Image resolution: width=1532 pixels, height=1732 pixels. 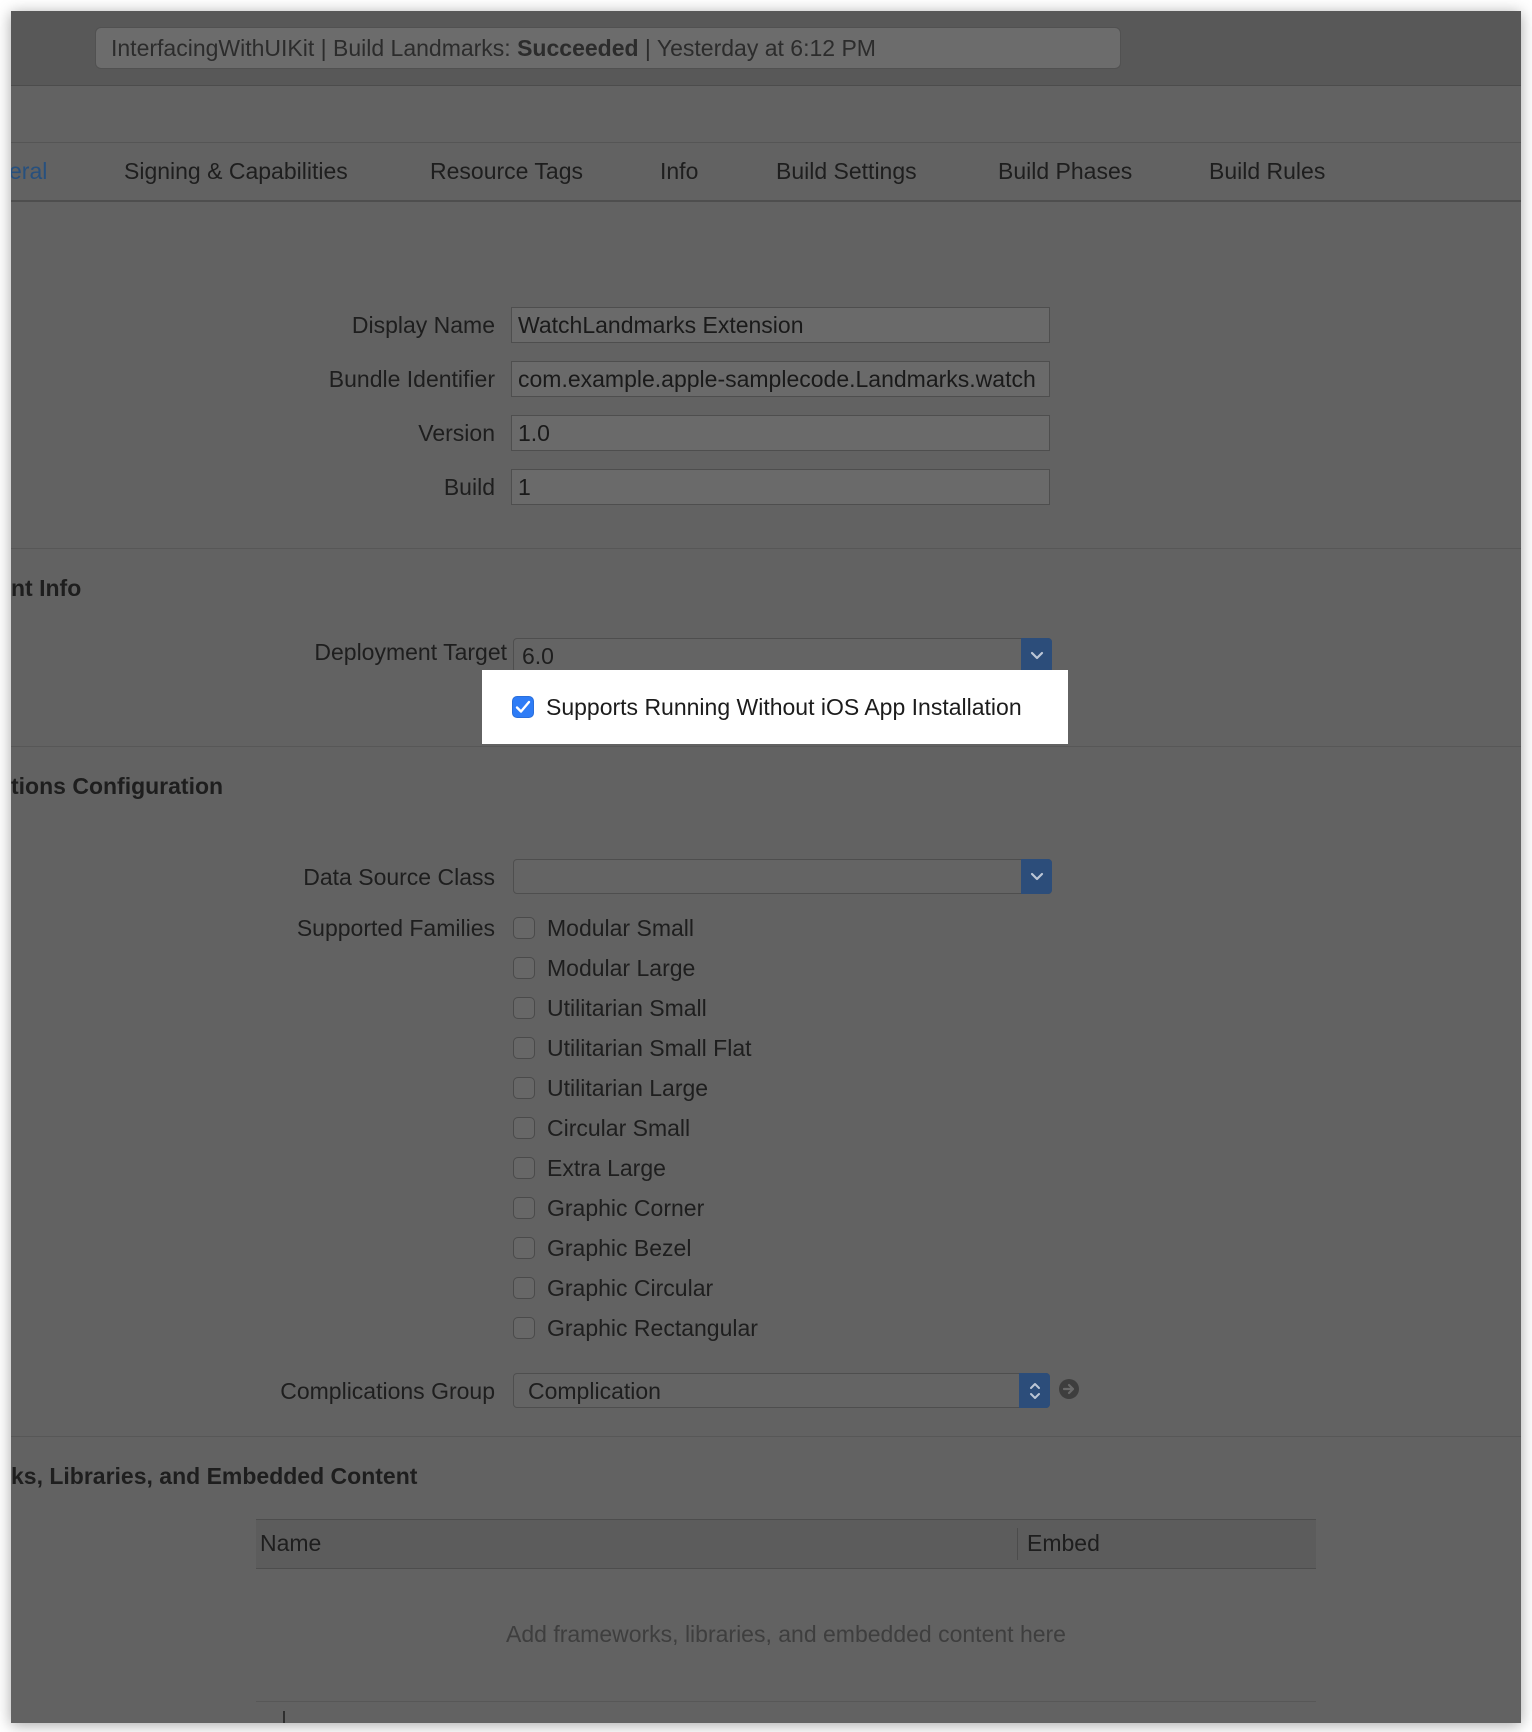 I want to click on add-button-icon, so click(x=284, y=1717).